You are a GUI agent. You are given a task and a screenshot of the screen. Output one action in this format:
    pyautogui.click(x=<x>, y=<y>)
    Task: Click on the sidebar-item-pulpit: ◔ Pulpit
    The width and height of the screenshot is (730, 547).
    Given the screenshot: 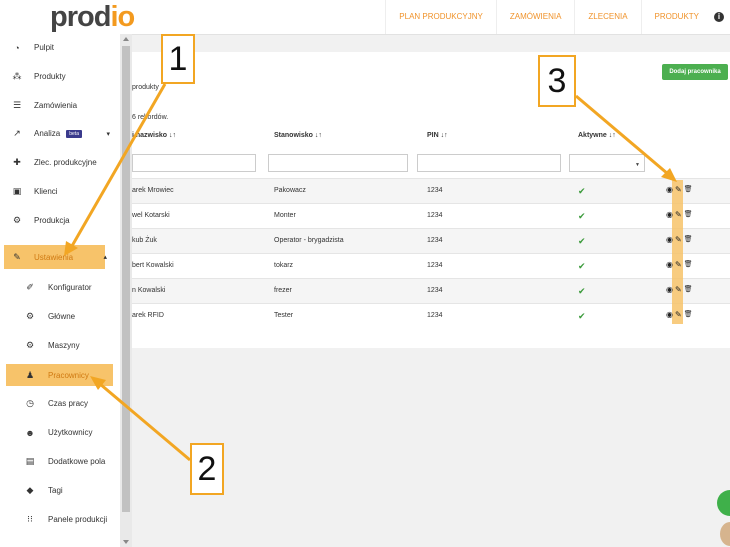 What is the action you would take?
    pyautogui.click(x=60, y=47)
    